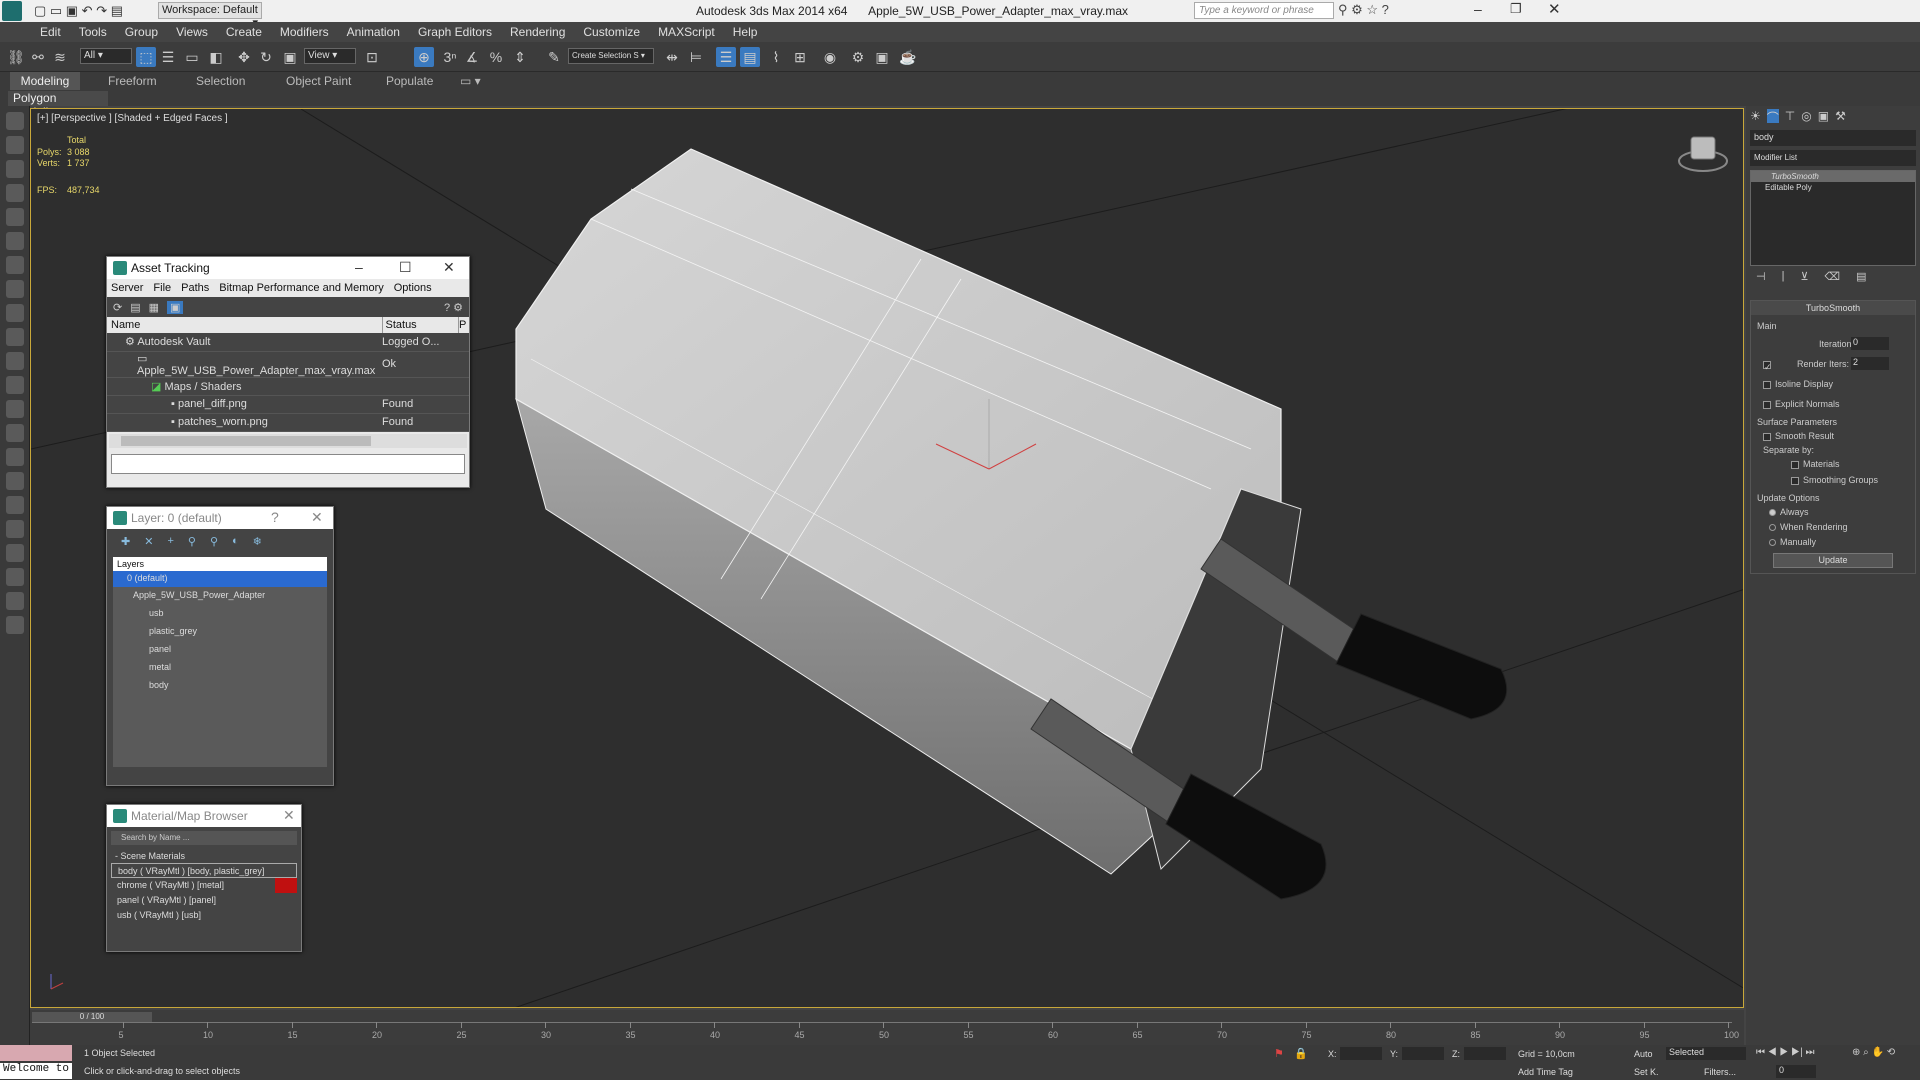 This screenshot has width=1920, height=1080. What do you see at coordinates (496, 57) in the screenshot?
I see `percent-snap-icon: %` at bounding box center [496, 57].